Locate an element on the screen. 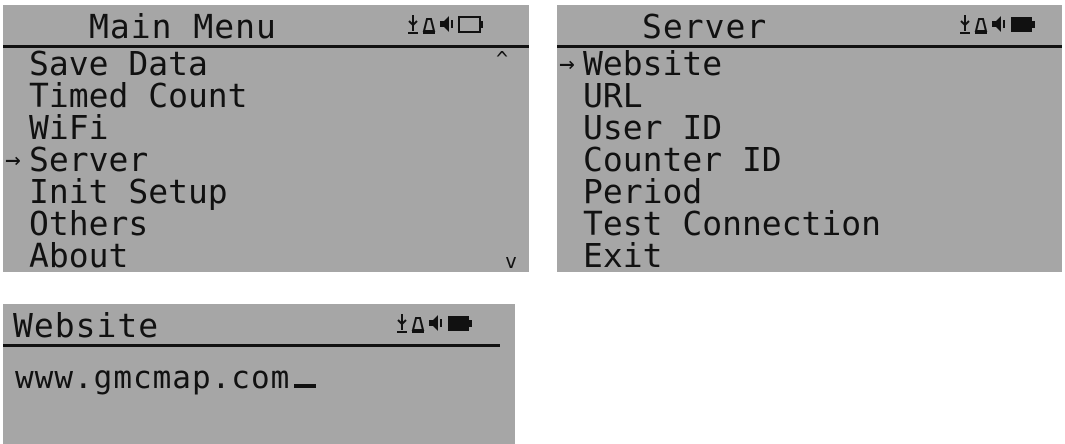  main-menu-title: Main Menu is located at coordinates (183, 26).